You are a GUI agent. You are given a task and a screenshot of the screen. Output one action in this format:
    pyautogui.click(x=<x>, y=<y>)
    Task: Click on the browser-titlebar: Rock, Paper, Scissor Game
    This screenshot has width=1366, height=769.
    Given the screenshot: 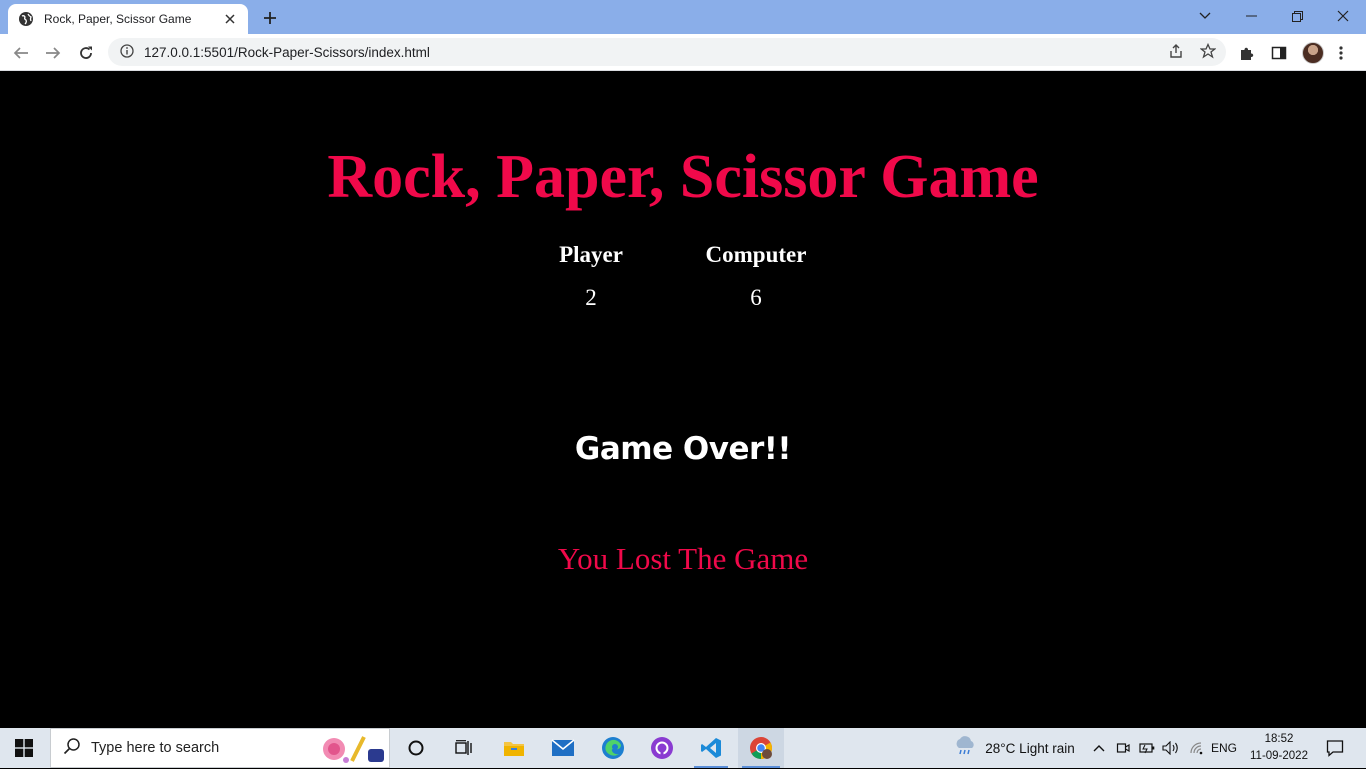 What is the action you would take?
    pyautogui.click(x=683, y=17)
    